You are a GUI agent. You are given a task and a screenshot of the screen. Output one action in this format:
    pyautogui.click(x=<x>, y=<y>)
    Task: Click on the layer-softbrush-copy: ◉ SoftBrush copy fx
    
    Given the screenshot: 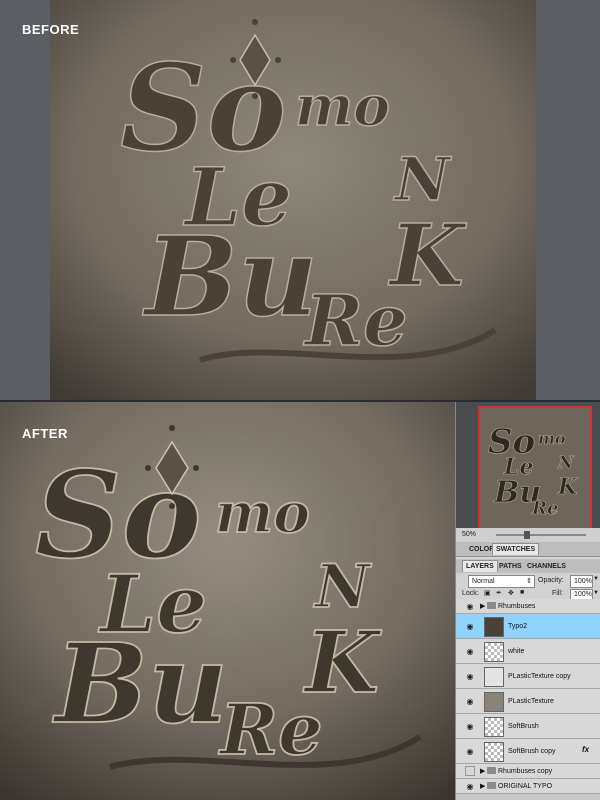 What is the action you would take?
    pyautogui.click(x=528, y=751)
    